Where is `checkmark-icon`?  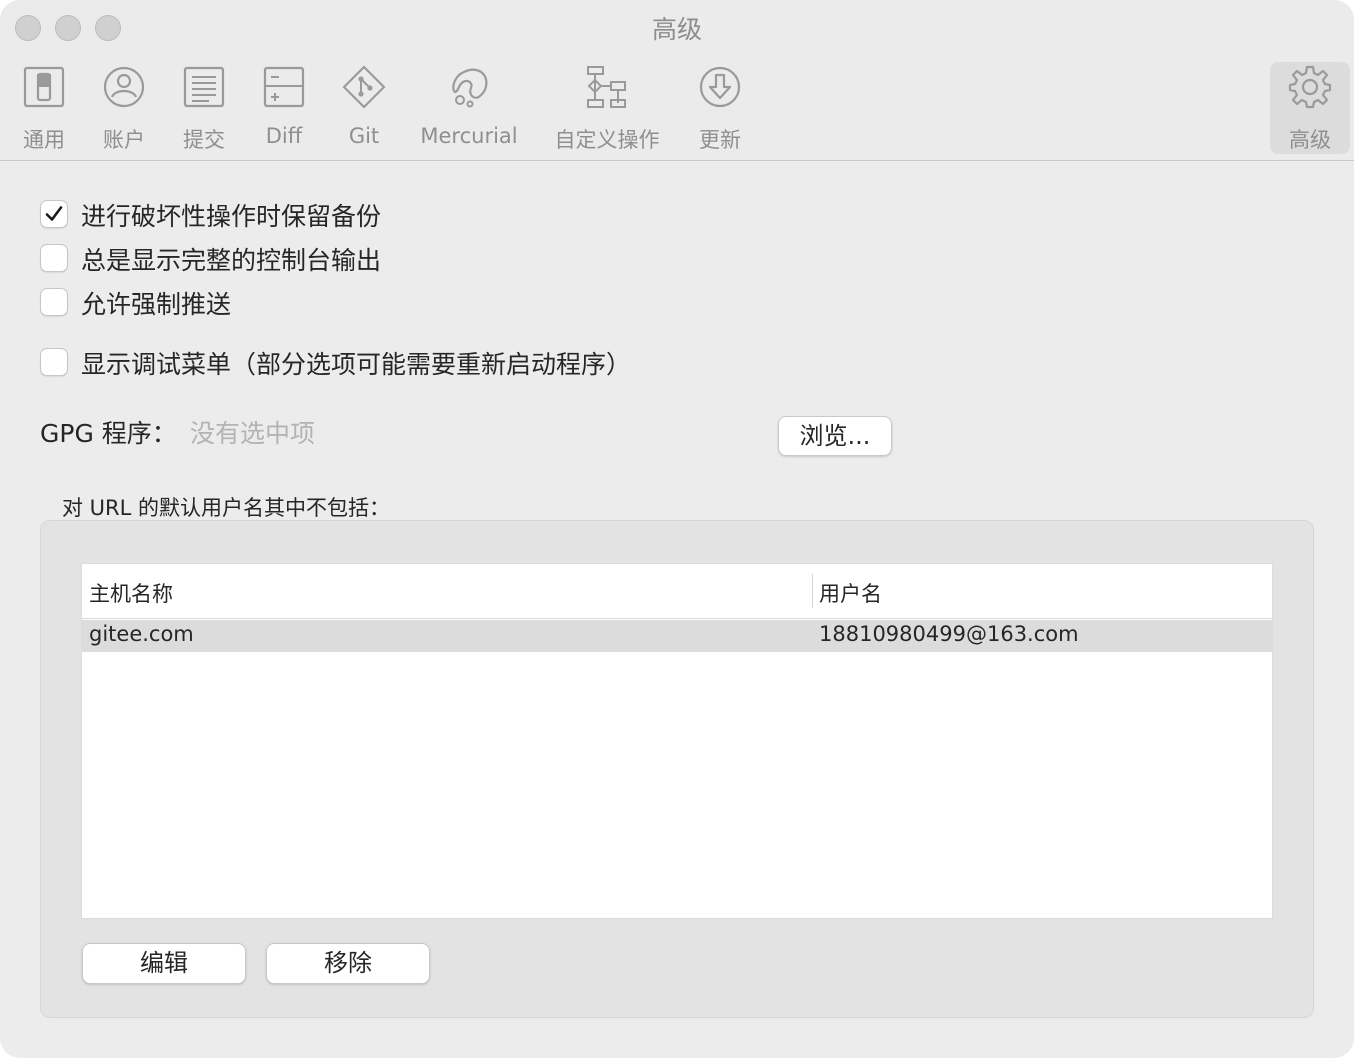
checkmark-icon is located at coordinates (54, 213).